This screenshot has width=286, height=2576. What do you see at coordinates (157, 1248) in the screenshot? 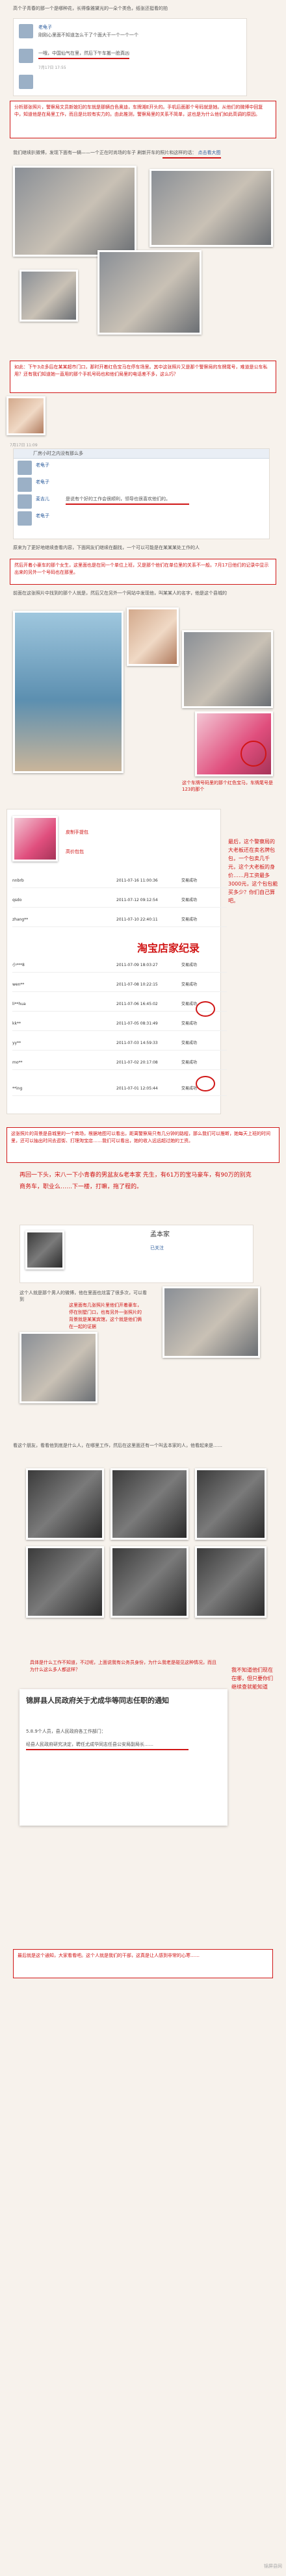
I see `follow-status: 已关注` at bounding box center [157, 1248].